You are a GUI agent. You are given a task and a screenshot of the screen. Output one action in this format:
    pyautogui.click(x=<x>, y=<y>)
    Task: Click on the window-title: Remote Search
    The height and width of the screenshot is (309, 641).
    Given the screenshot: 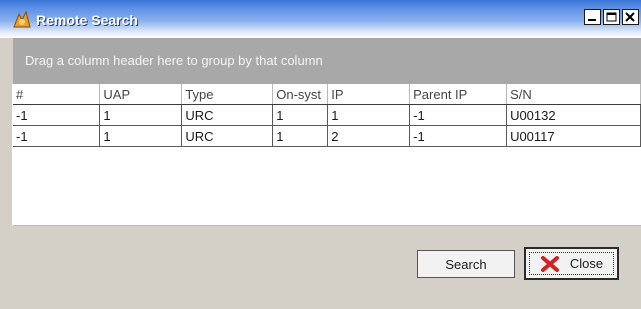 What is the action you would take?
    pyautogui.click(x=87, y=20)
    